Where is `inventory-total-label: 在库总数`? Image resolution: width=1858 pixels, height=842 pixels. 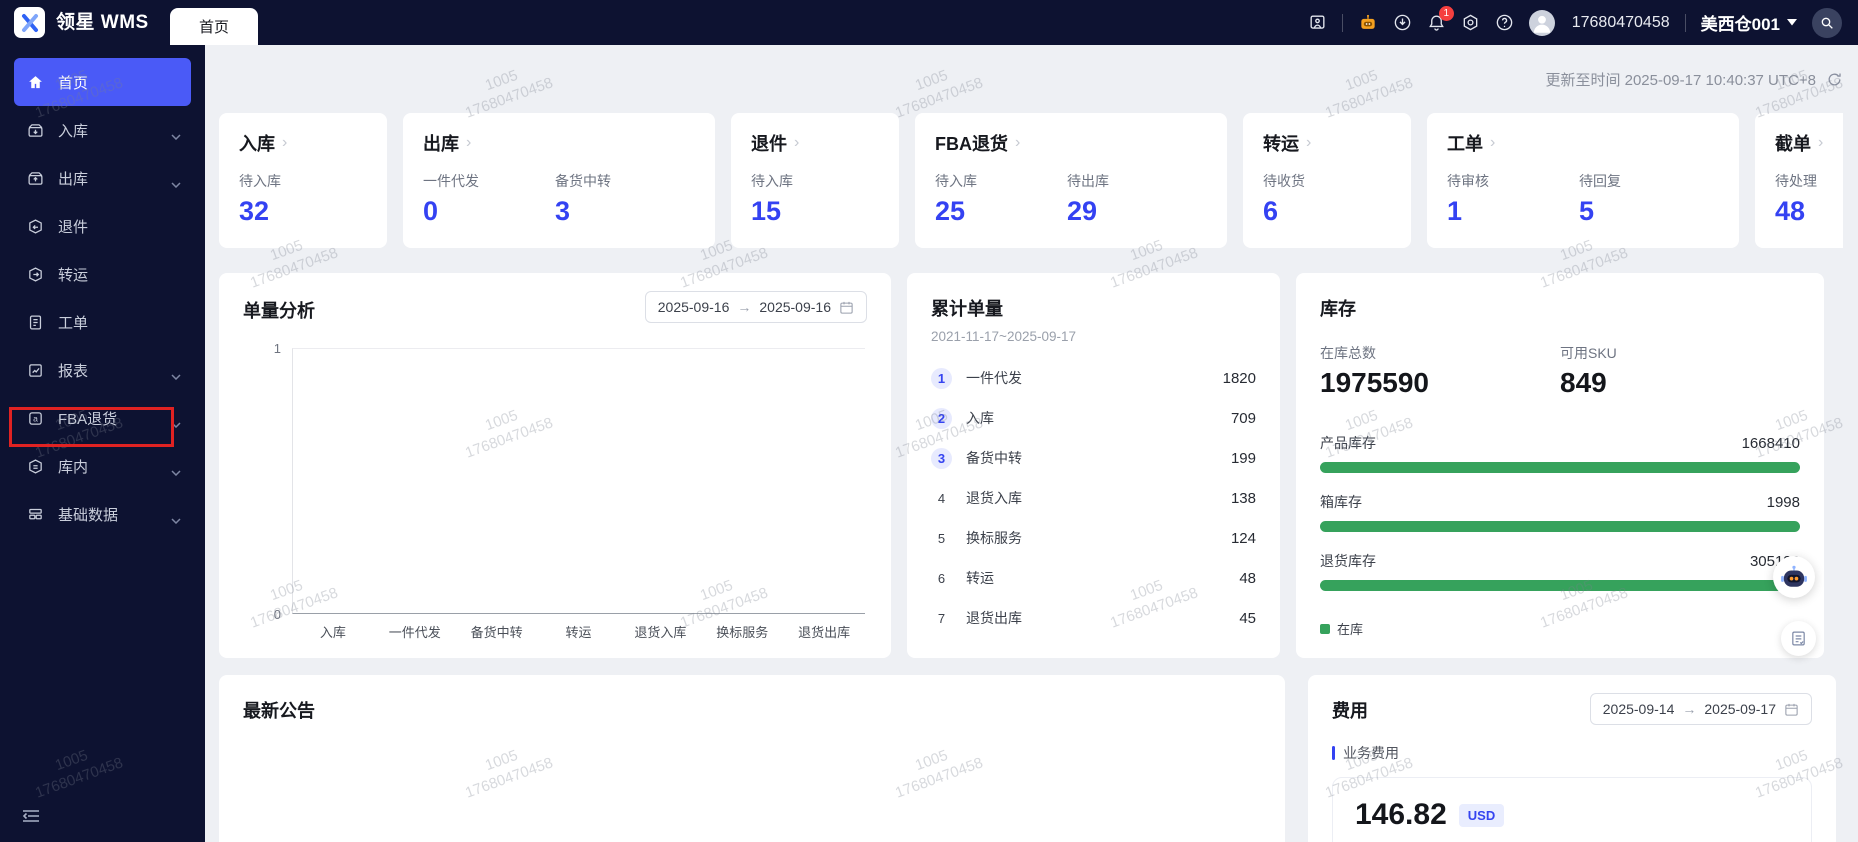 inventory-total-label: 在库总数 is located at coordinates (1348, 353).